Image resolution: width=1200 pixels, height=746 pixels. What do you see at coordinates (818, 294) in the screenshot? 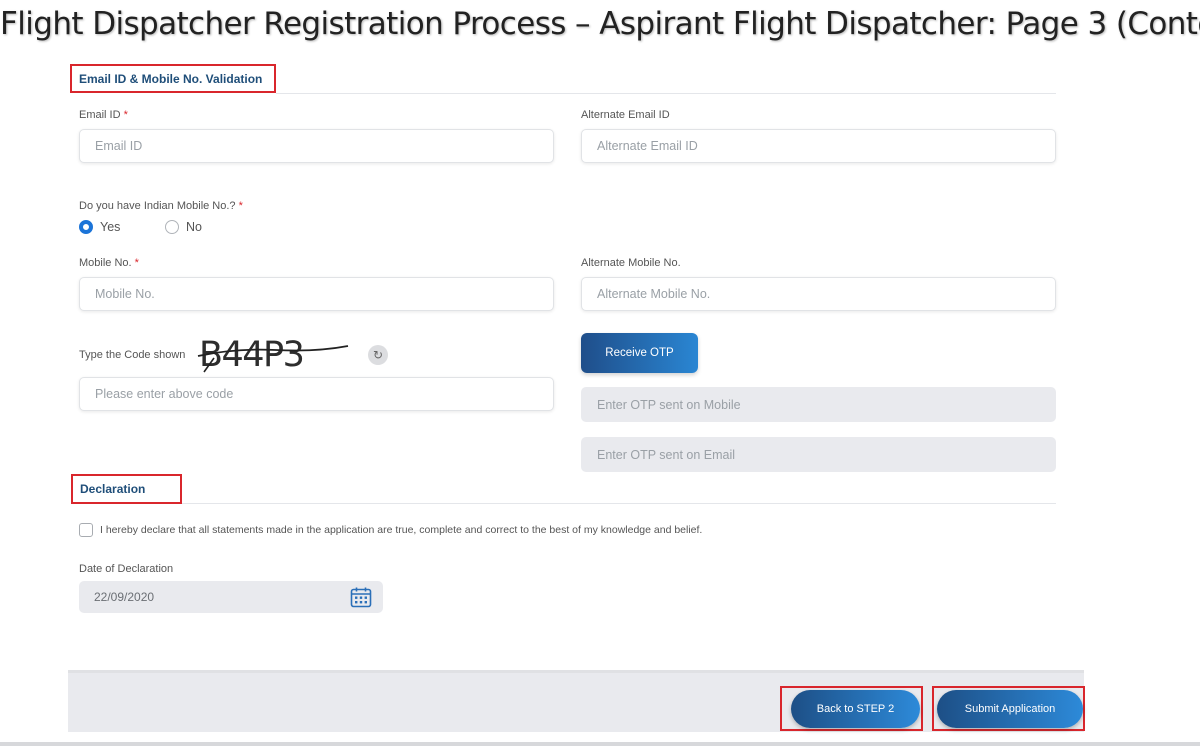
I see `alt-mobile-input` at bounding box center [818, 294].